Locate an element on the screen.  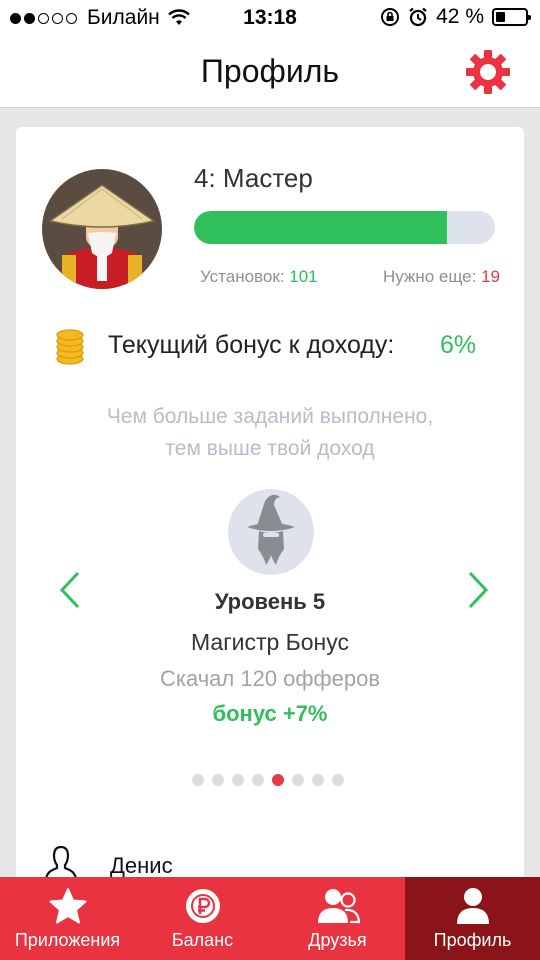
tab-balance: Баланс is located at coordinates (202, 918).